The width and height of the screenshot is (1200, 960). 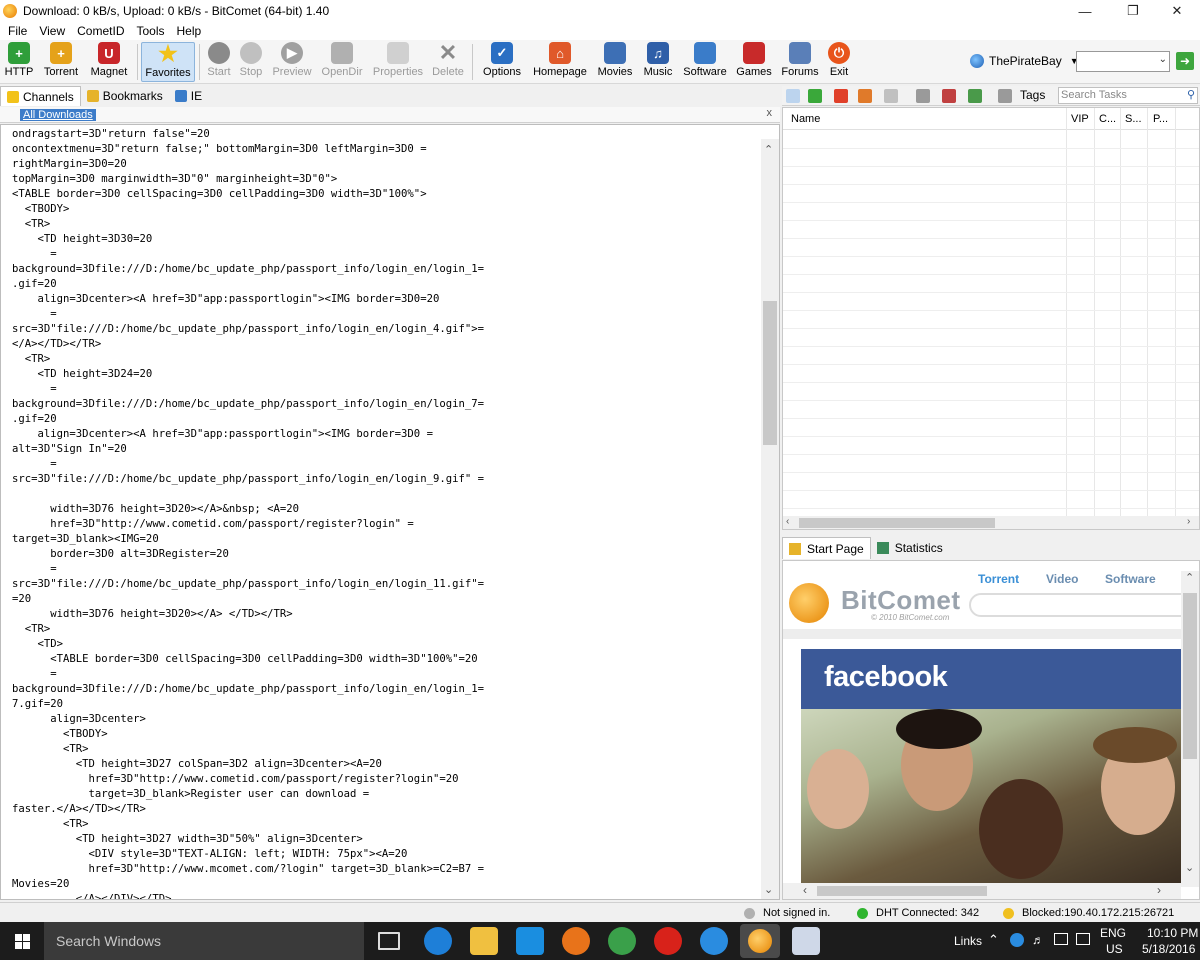 What do you see at coordinates (125, 96) in the screenshot?
I see `tab-bookmarks: Bookmarks` at bounding box center [125, 96].